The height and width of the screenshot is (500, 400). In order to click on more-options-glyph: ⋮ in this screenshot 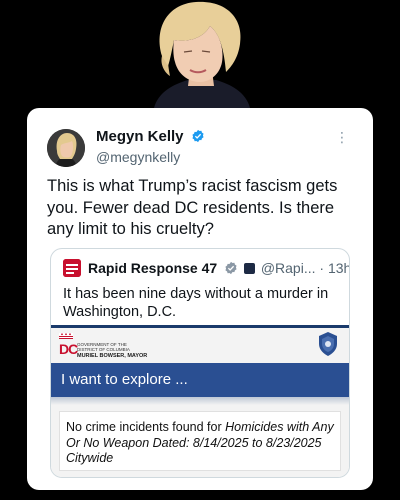, I will do `click(342, 137)`.